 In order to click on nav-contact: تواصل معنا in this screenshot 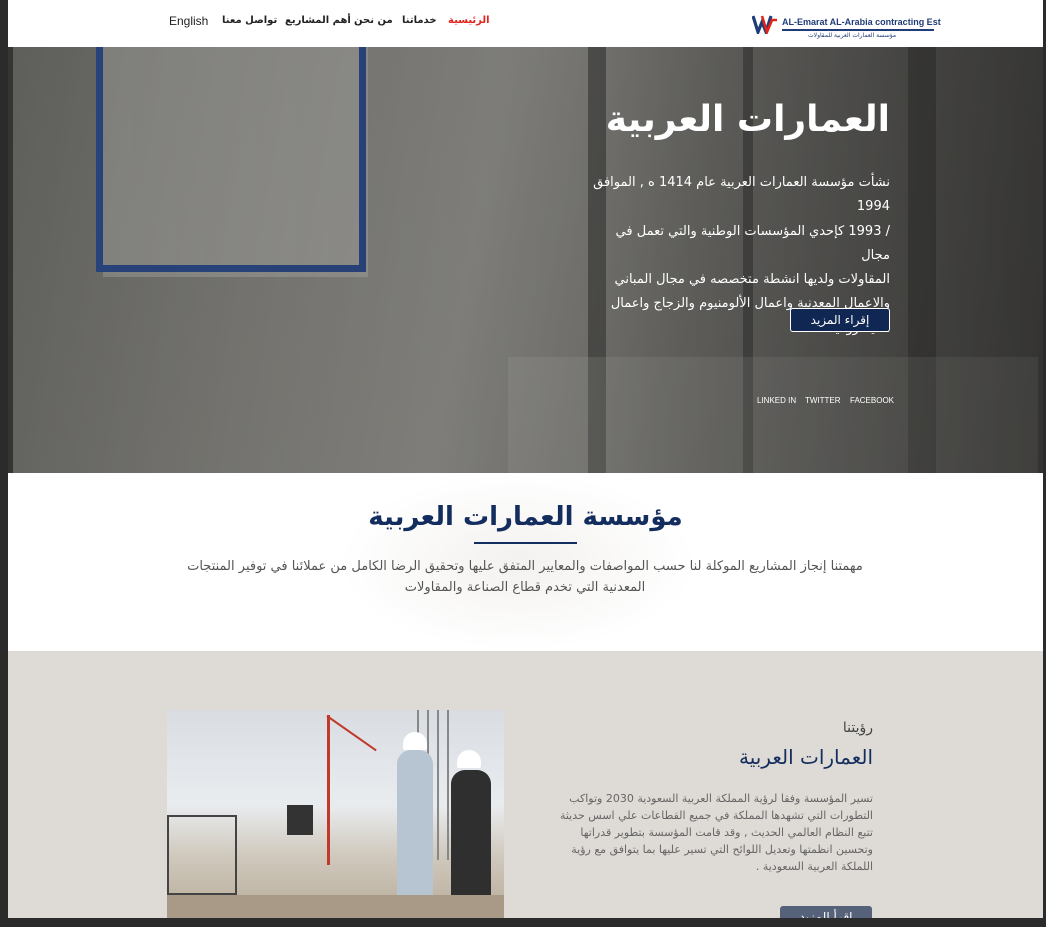, I will do `click(249, 20)`.